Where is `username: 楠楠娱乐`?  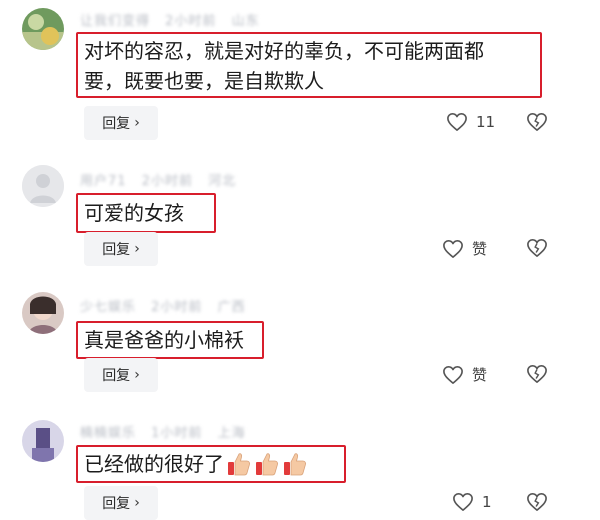 username: 楠楠娱乐 is located at coordinates (108, 433).